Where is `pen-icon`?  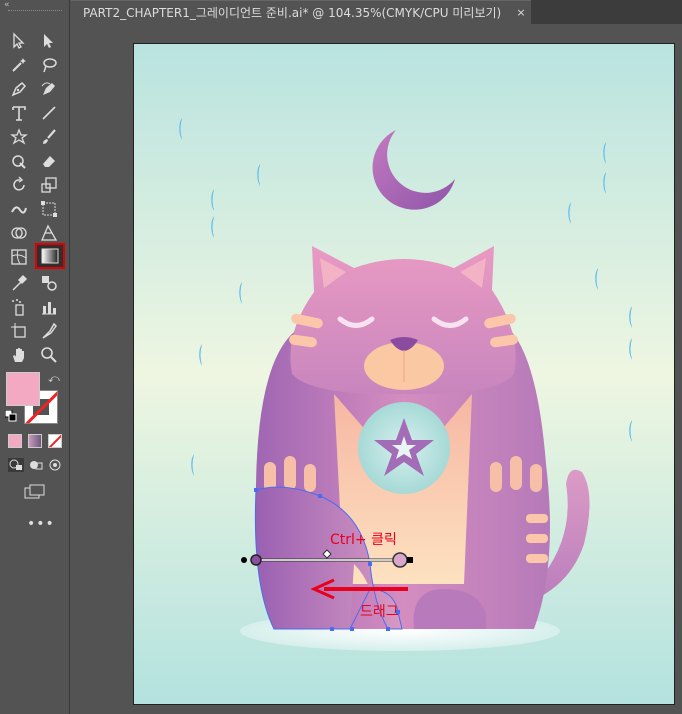
pen-icon is located at coordinates (19, 89).